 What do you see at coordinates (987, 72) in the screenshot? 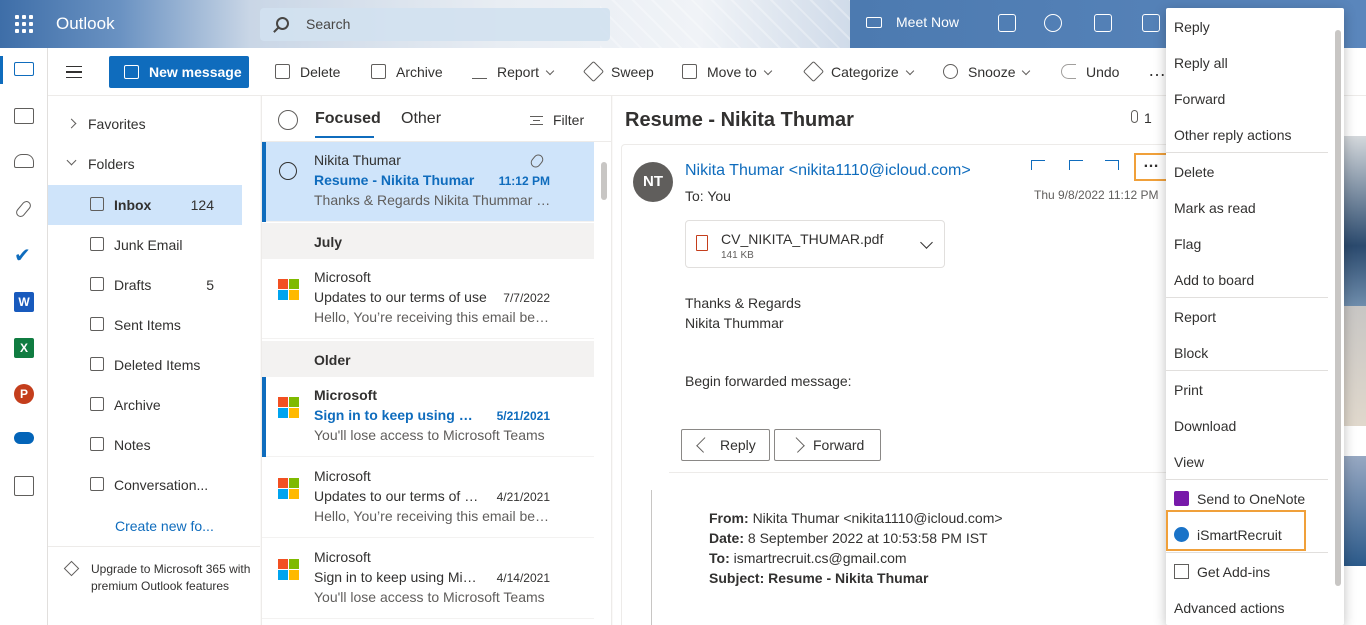
I see `snooze-button: Snooze` at bounding box center [987, 72].